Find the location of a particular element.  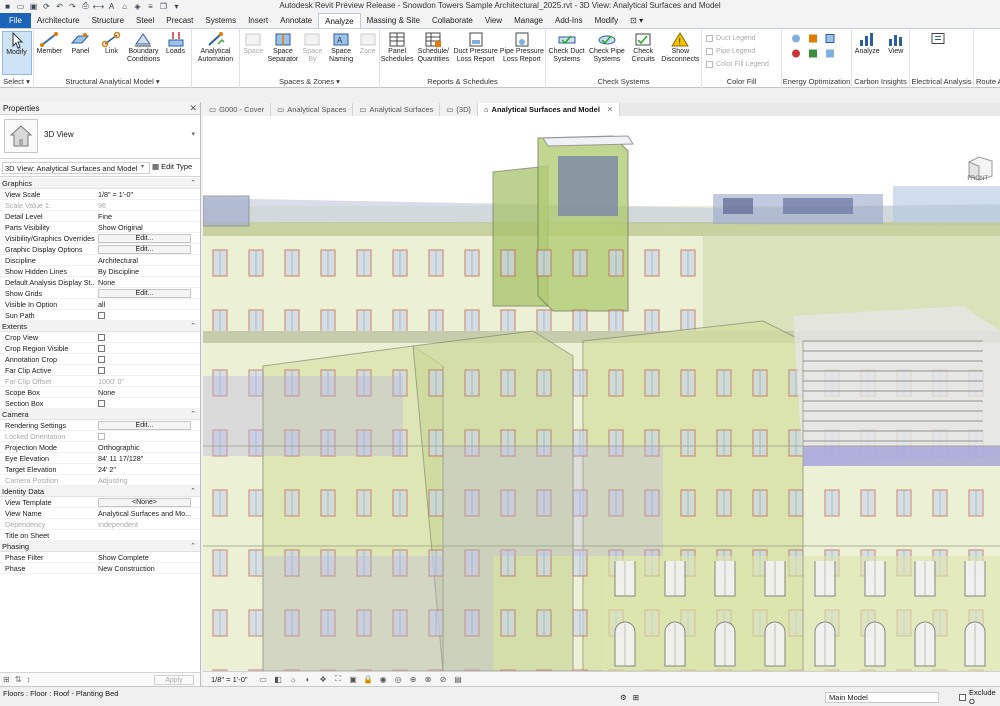

check-pipe-systems-button: Check Pipe Systems is located at coordinates (607, 53).